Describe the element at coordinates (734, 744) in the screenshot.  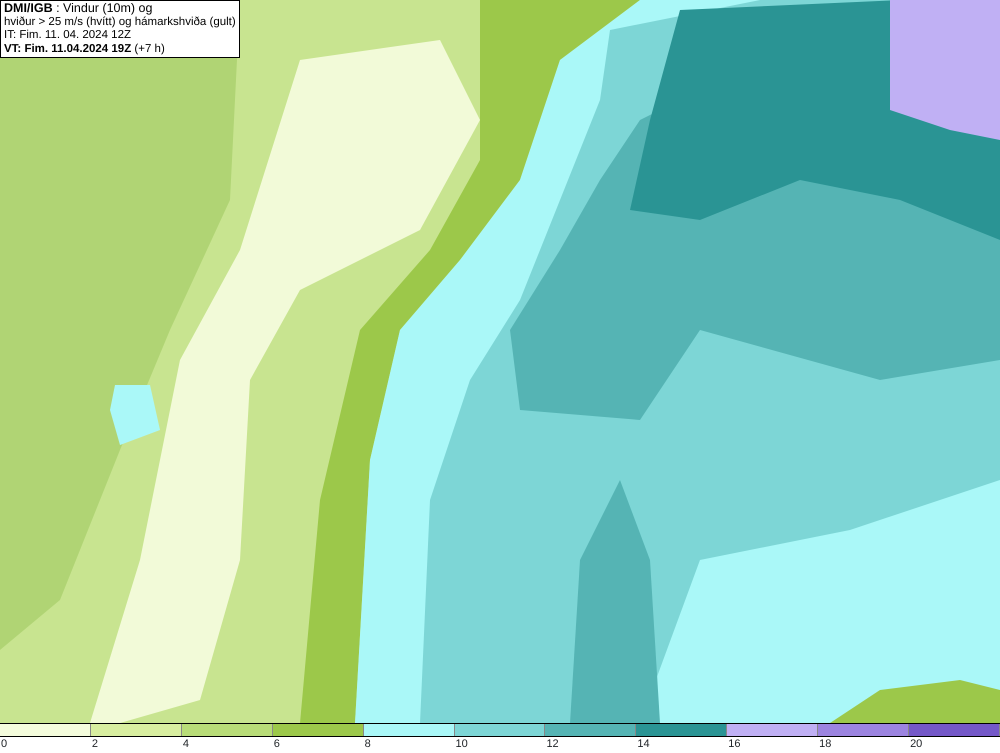
I see `legend-tick-label: 16` at that location.